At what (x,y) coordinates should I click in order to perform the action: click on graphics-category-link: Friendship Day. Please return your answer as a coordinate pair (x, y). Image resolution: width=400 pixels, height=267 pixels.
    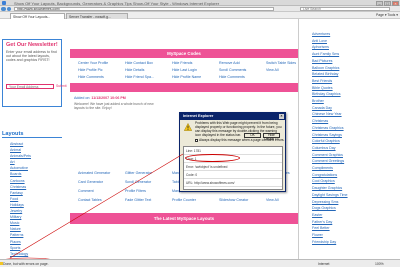
    Looking at the image, I should click on (330, 242).